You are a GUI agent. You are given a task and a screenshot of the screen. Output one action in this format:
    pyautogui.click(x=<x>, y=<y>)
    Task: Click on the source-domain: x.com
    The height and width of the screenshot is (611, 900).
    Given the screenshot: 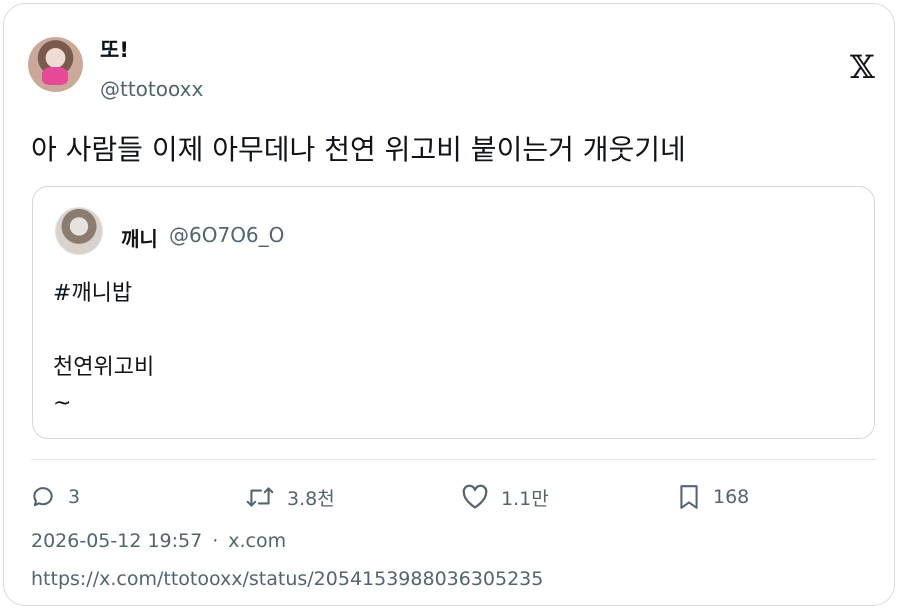 What is the action you would take?
    pyautogui.click(x=257, y=541)
    